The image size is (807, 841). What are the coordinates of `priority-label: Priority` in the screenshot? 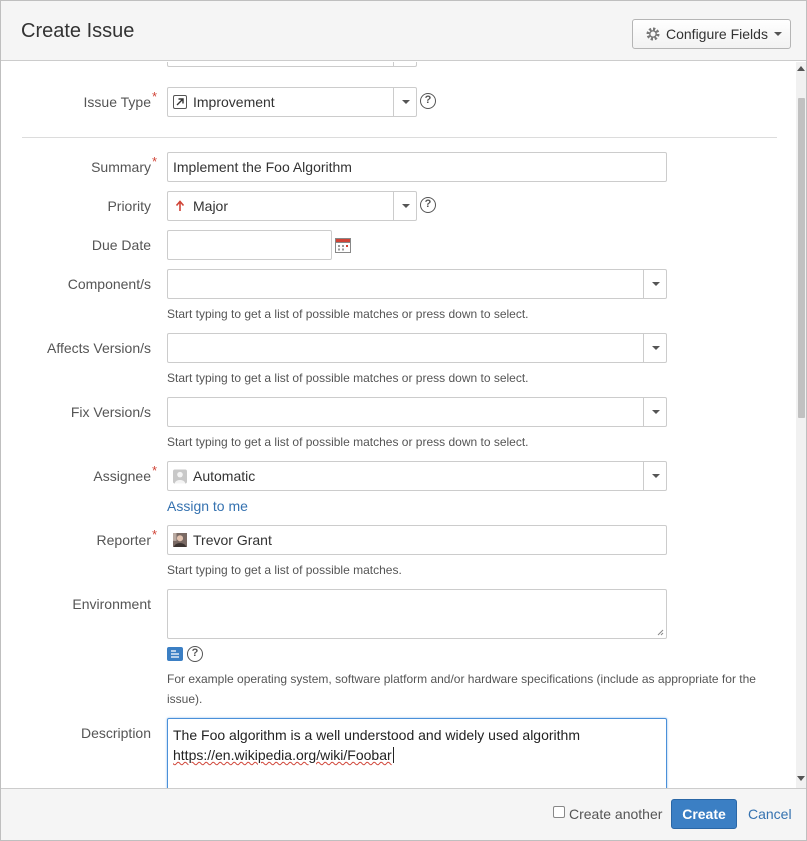 It's located at (129, 206).